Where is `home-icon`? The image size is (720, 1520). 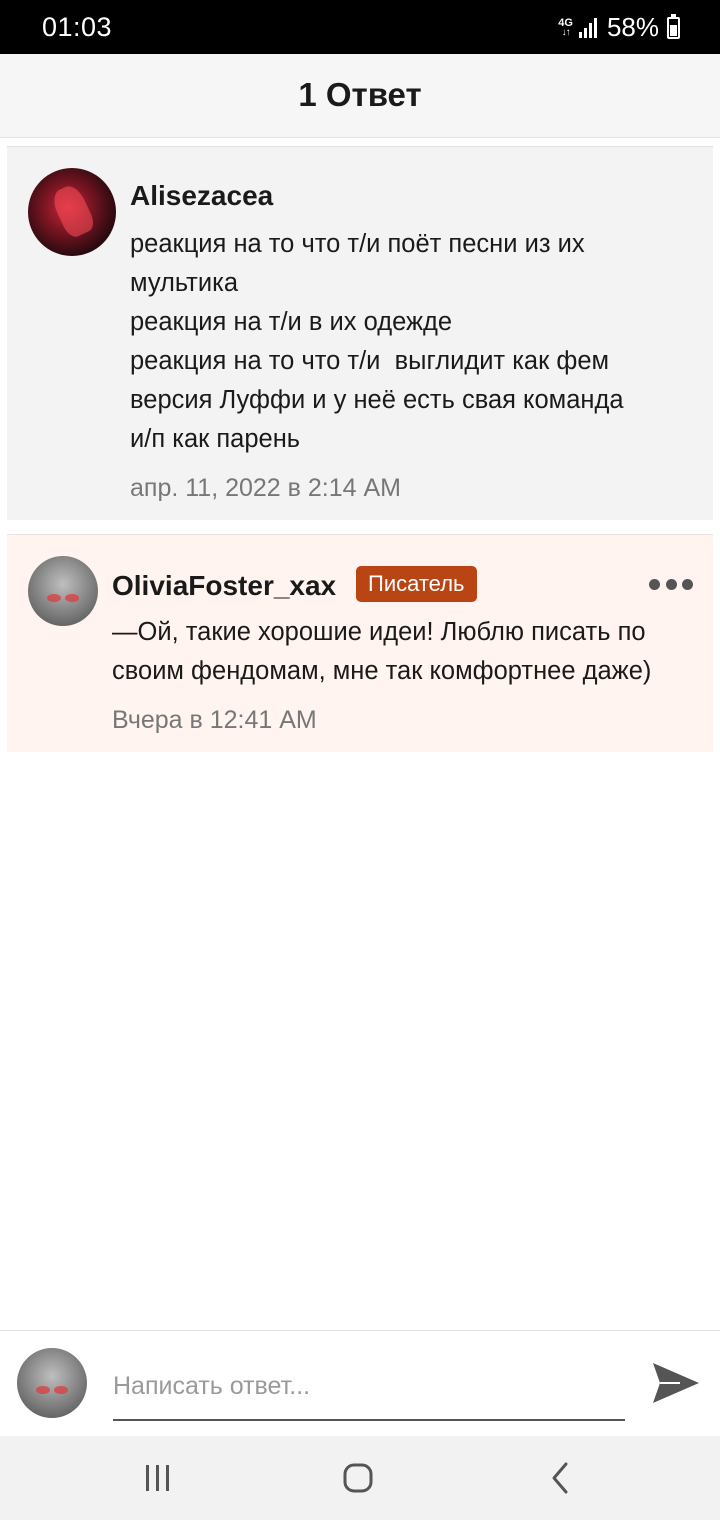 home-icon is located at coordinates (358, 1478).